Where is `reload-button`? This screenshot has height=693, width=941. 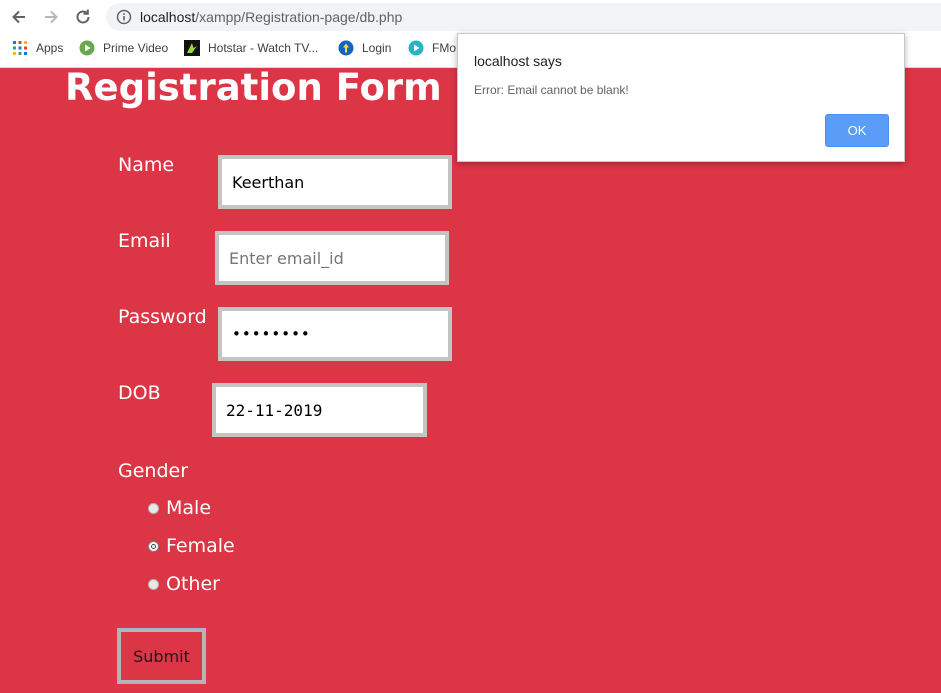 reload-button is located at coordinates (83, 17).